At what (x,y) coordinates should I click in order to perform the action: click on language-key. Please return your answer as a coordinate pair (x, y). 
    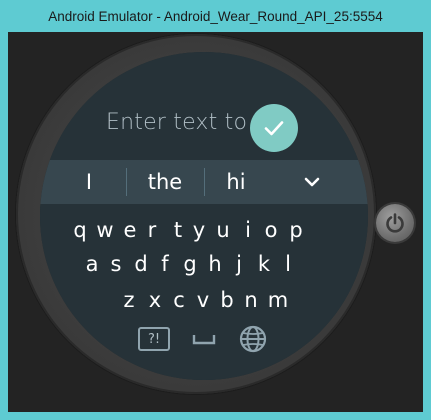
    Looking at the image, I should click on (253, 339).